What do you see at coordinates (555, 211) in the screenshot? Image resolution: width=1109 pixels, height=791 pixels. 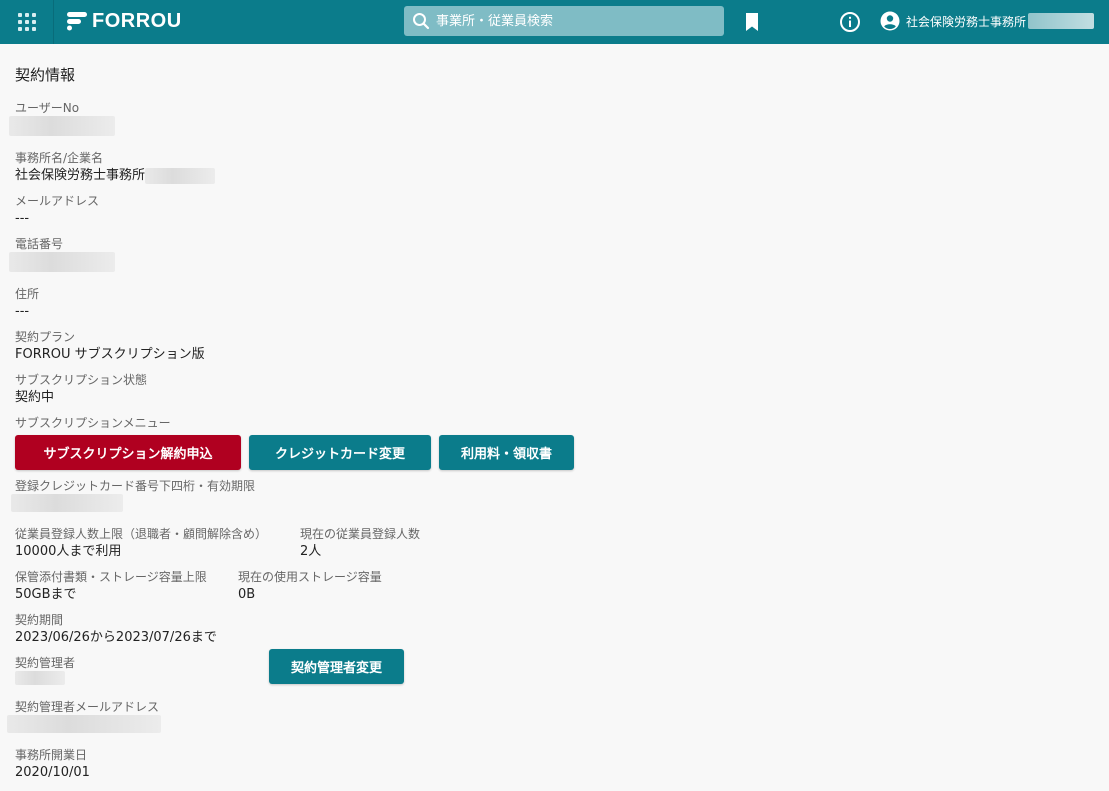 I see `email-field: メールアドレス ---` at bounding box center [555, 211].